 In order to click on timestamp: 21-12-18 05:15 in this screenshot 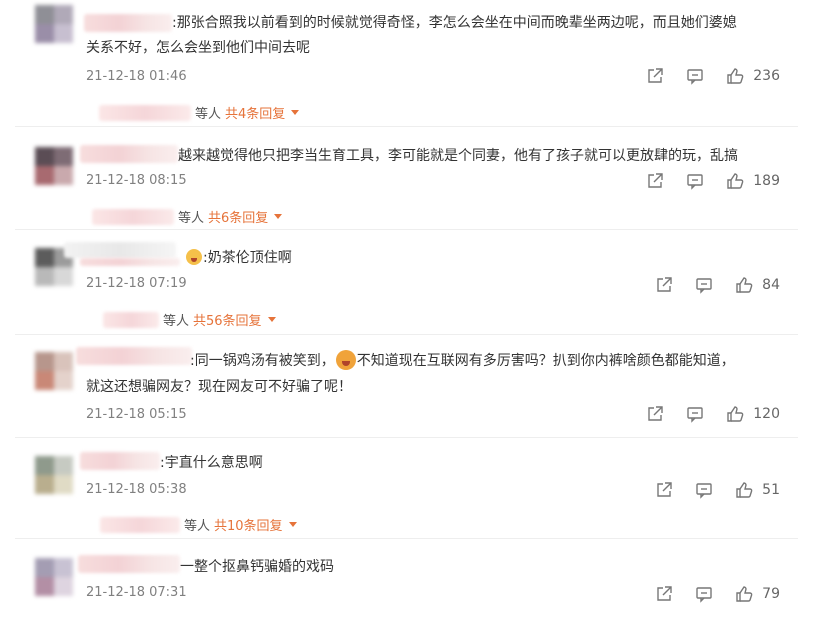, I will do `click(136, 414)`.